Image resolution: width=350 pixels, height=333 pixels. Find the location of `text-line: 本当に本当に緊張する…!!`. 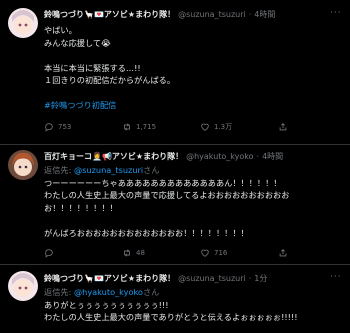

text-line: 本当に本当に緊張する…!! is located at coordinates (92, 67).